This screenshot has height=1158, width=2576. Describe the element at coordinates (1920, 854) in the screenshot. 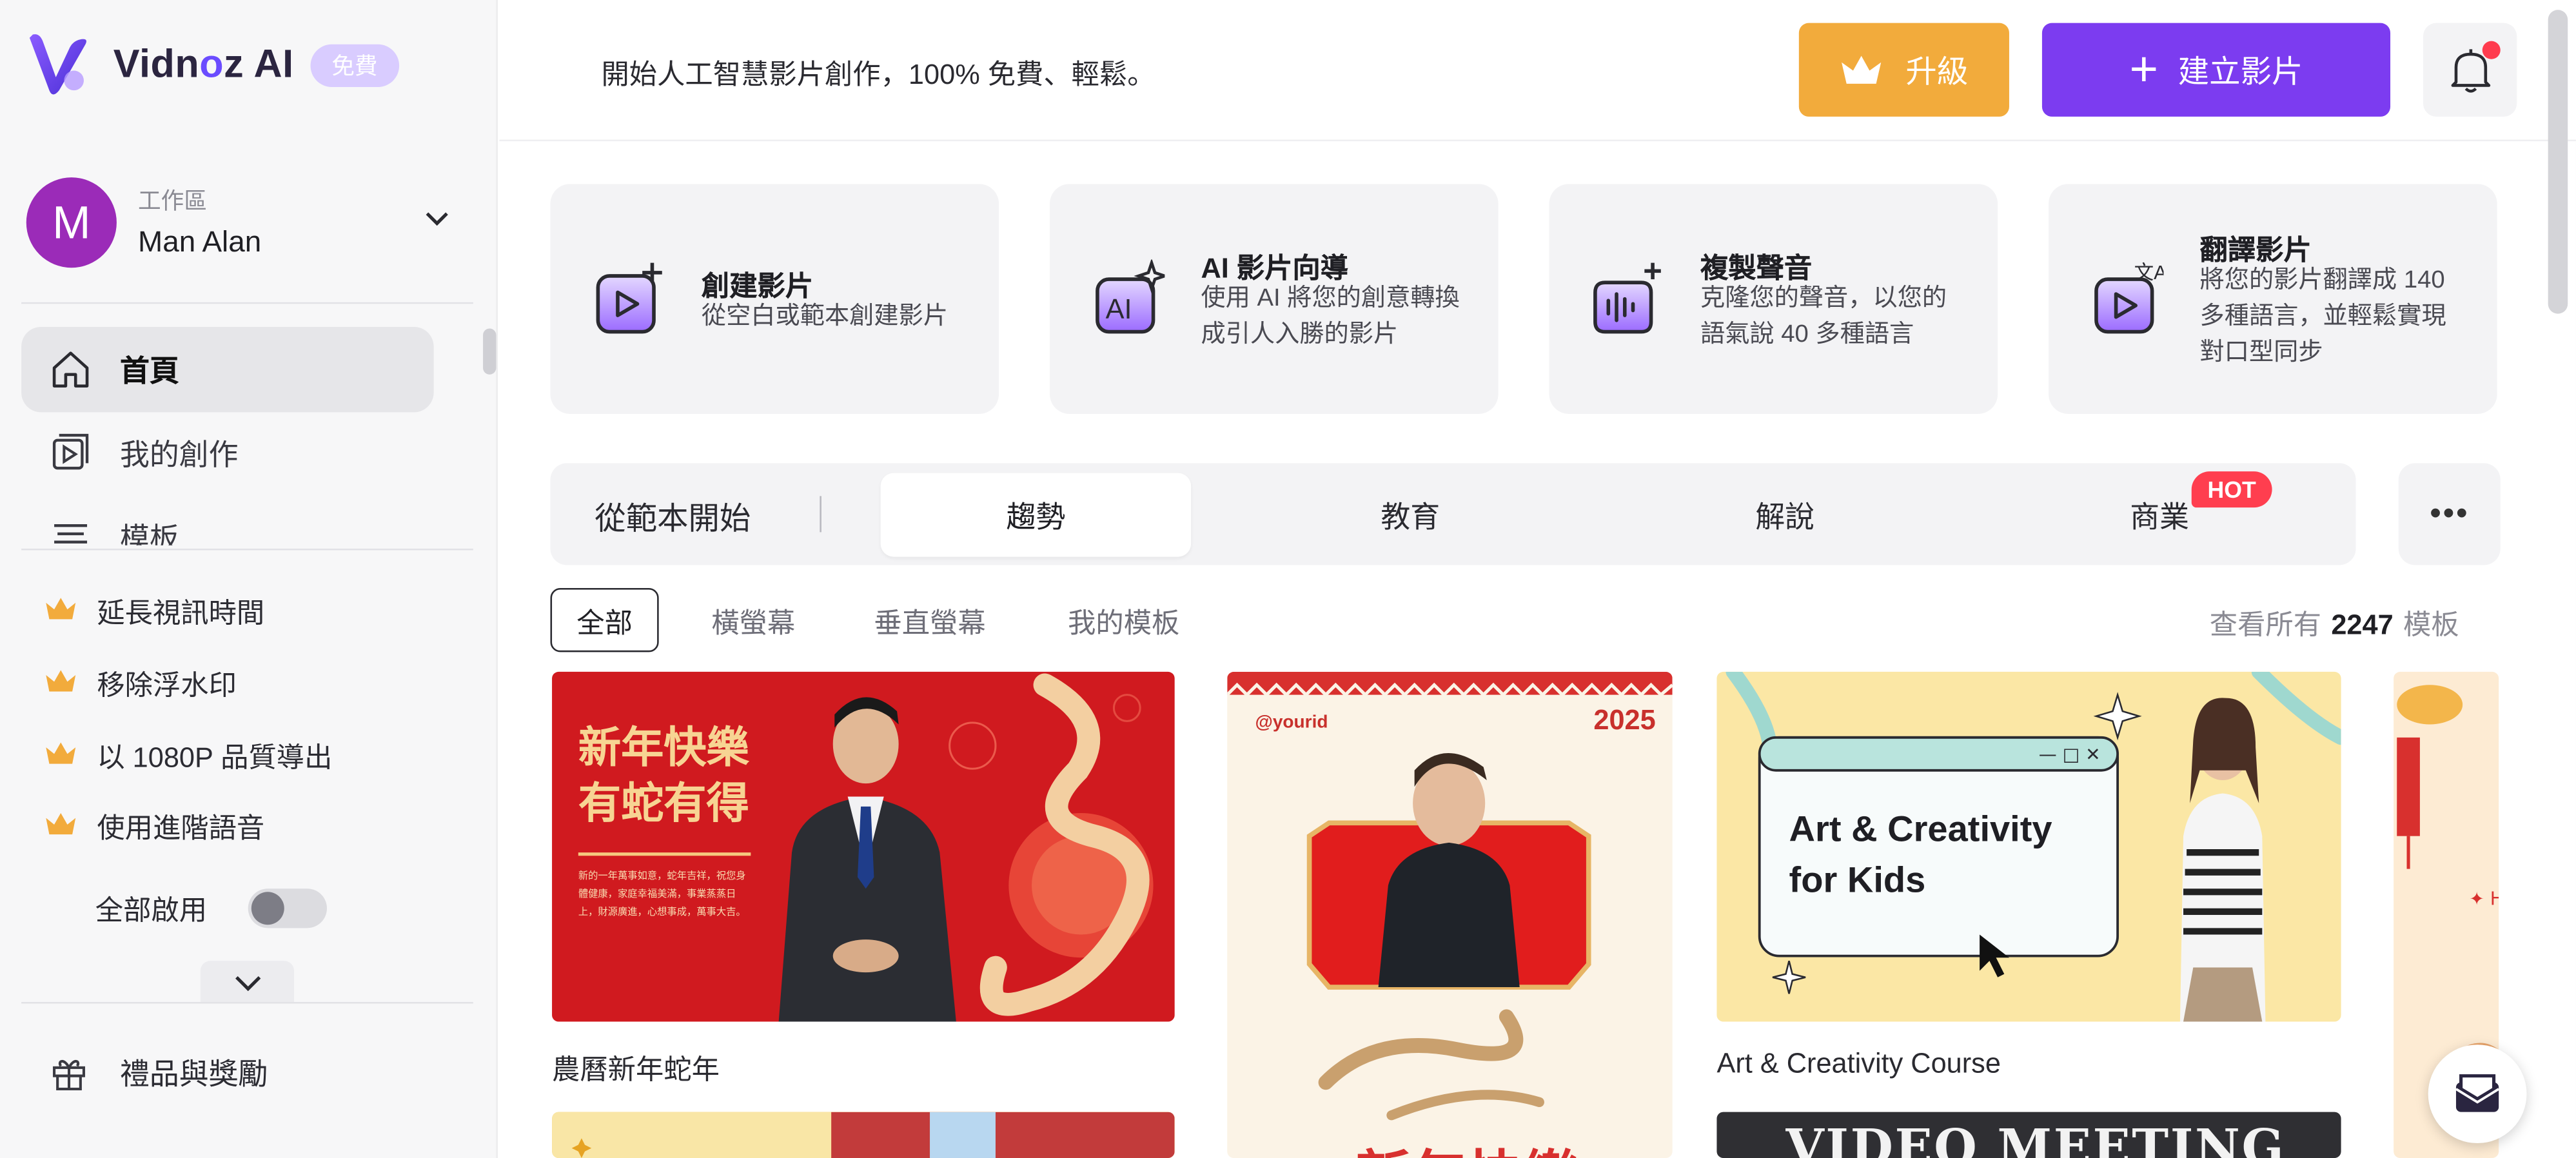

I see `card-headline: Art & Creativity for Kids` at that location.